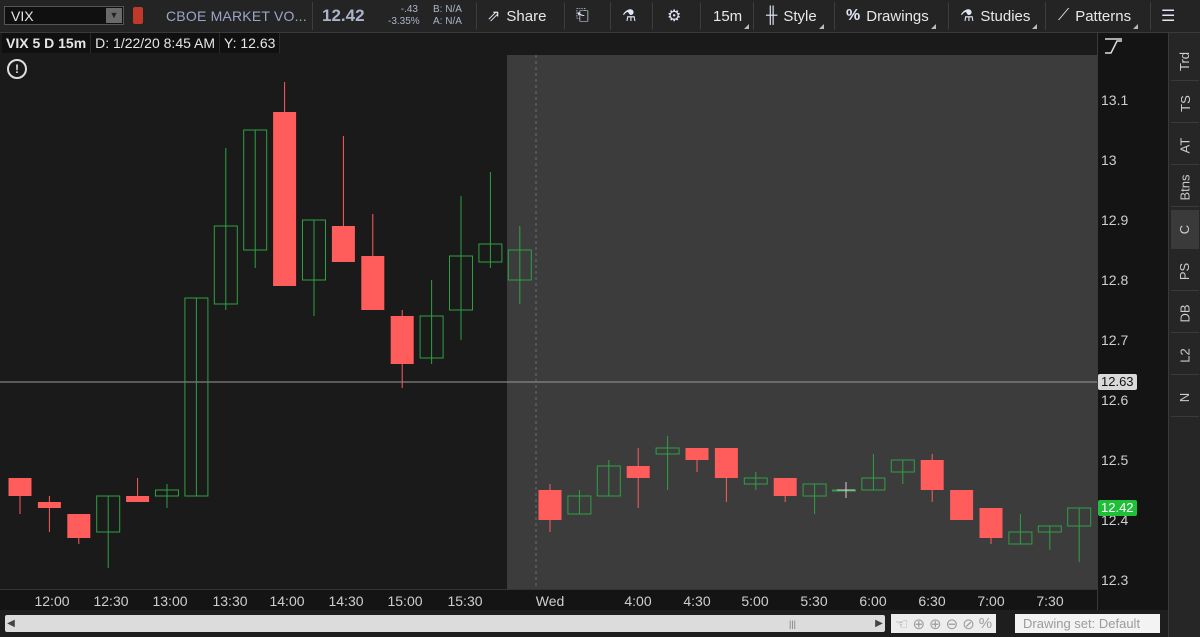 Image resolution: width=1200 pixels, height=637 pixels. What do you see at coordinates (550, 601) in the screenshot?
I see `time-tick-label: Wed` at bounding box center [550, 601].